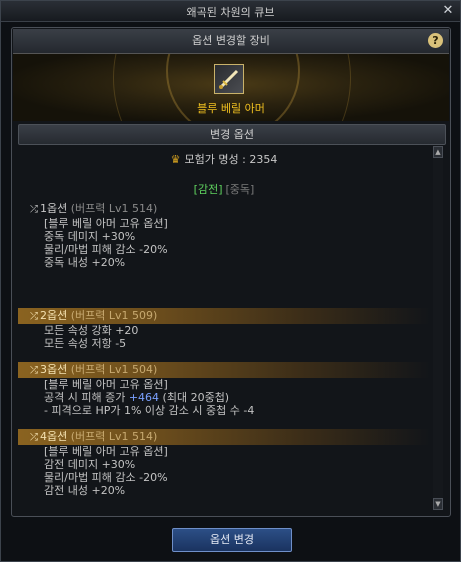 The height and width of the screenshot is (562, 461). I want to click on element-tags: [감전] [중독], so click(224, 189).